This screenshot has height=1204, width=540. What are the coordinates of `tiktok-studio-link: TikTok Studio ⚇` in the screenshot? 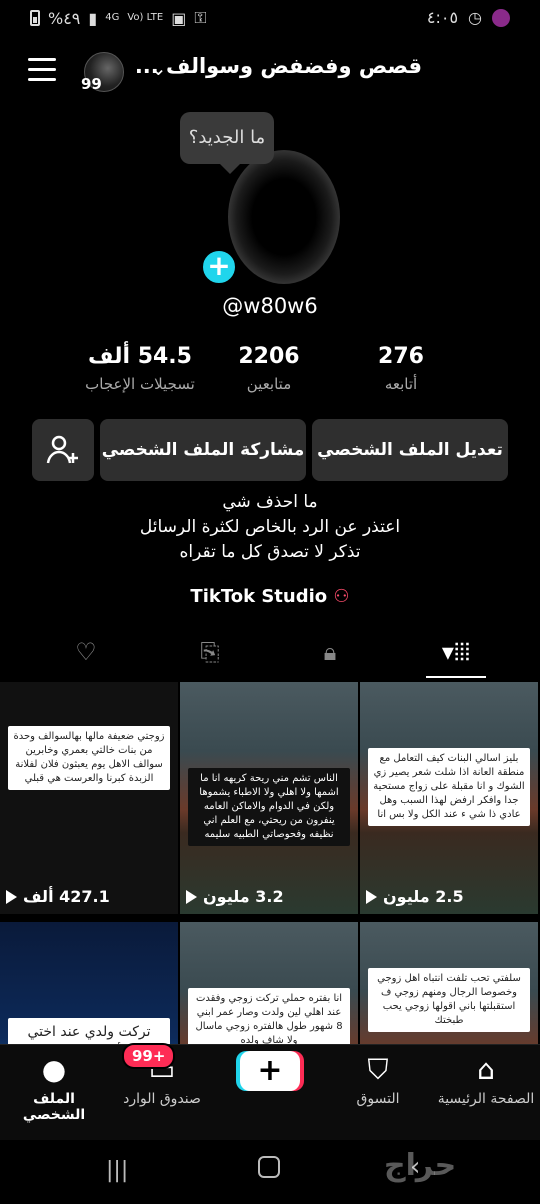 It's located at (270, 596).